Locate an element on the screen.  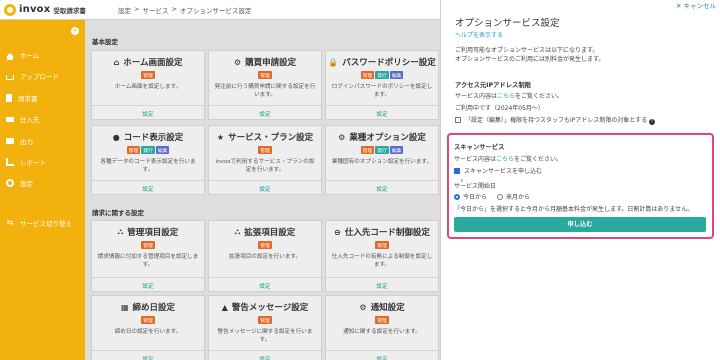
breadcrumb-item: 設定 is located at coordinates (124, 10).